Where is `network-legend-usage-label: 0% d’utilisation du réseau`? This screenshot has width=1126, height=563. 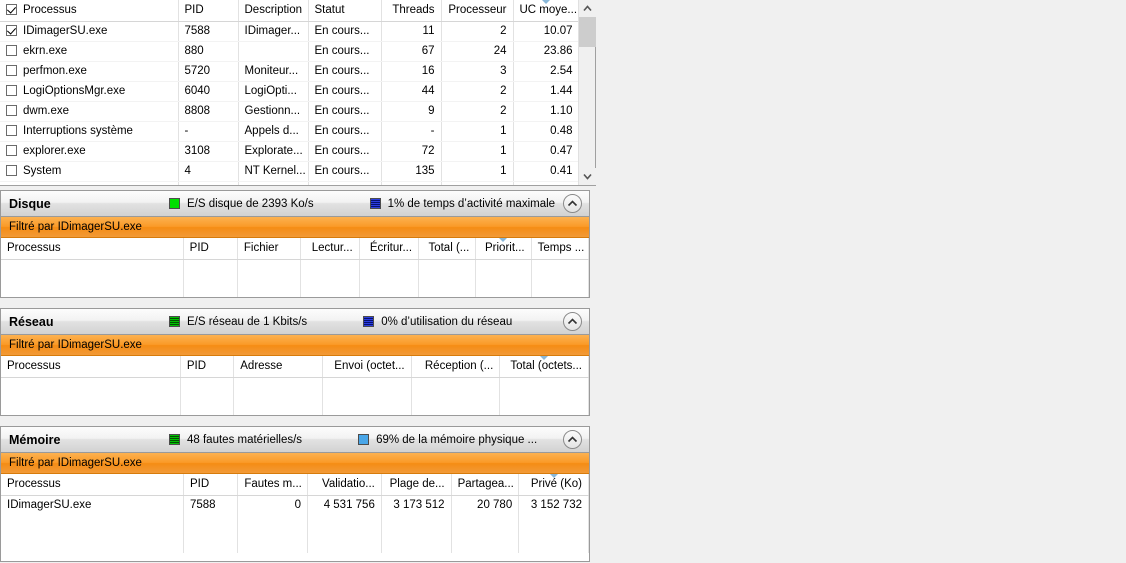 network-legend-usage-label: 0% d’utilisation du réseau is located at coordinates (447, 321).